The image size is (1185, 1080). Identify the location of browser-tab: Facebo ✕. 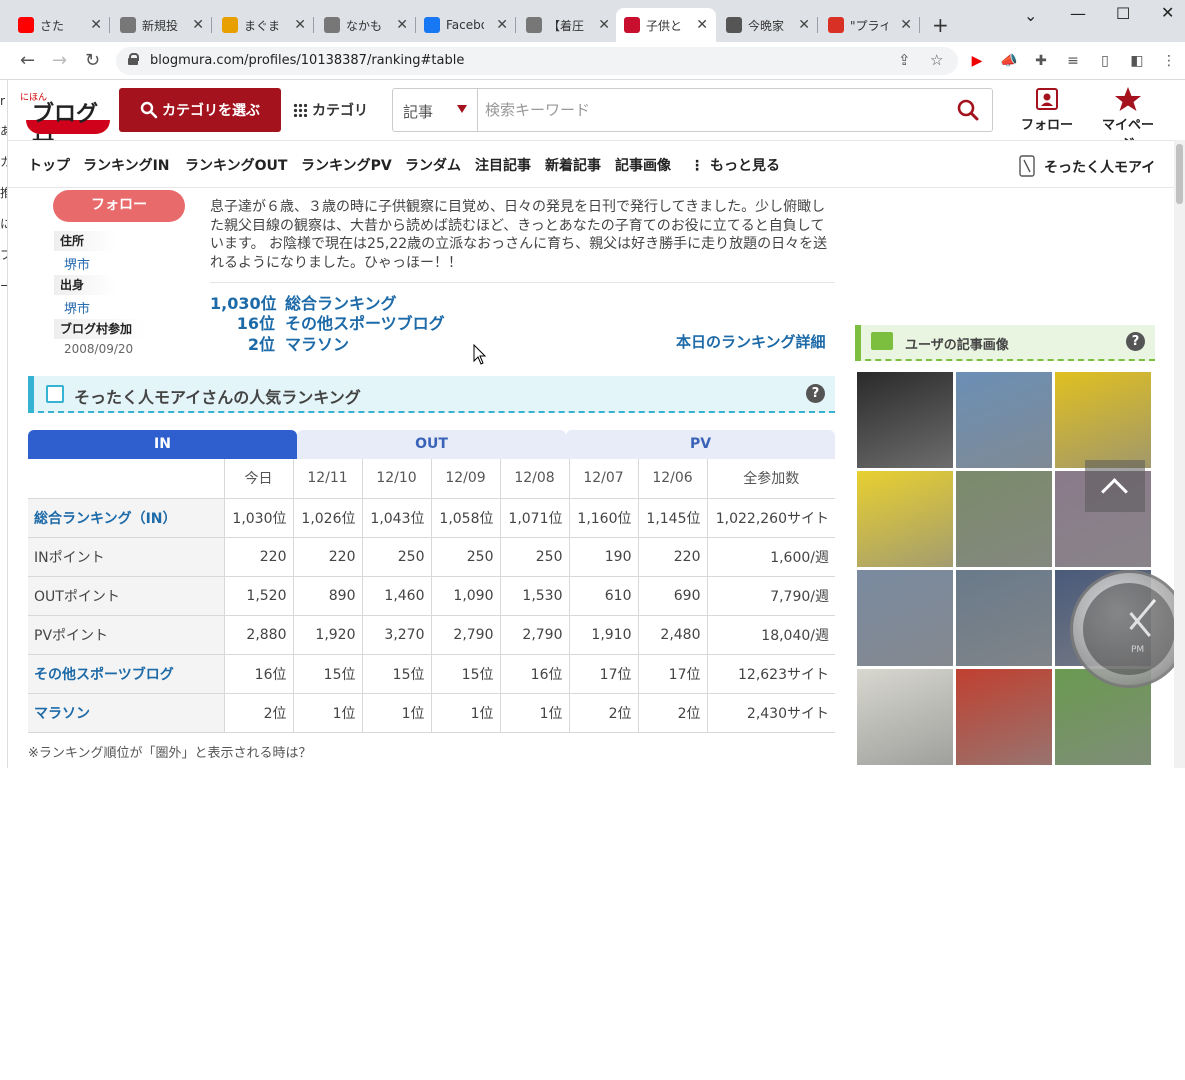
(466, 25).